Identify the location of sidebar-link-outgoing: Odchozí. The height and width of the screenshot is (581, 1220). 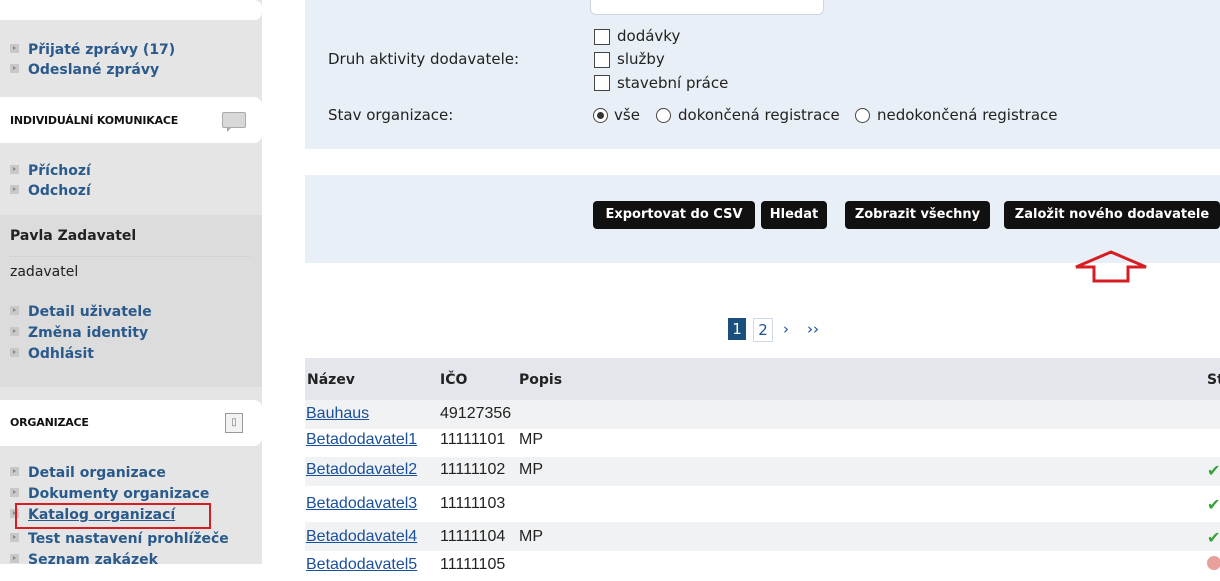
(50, 191).